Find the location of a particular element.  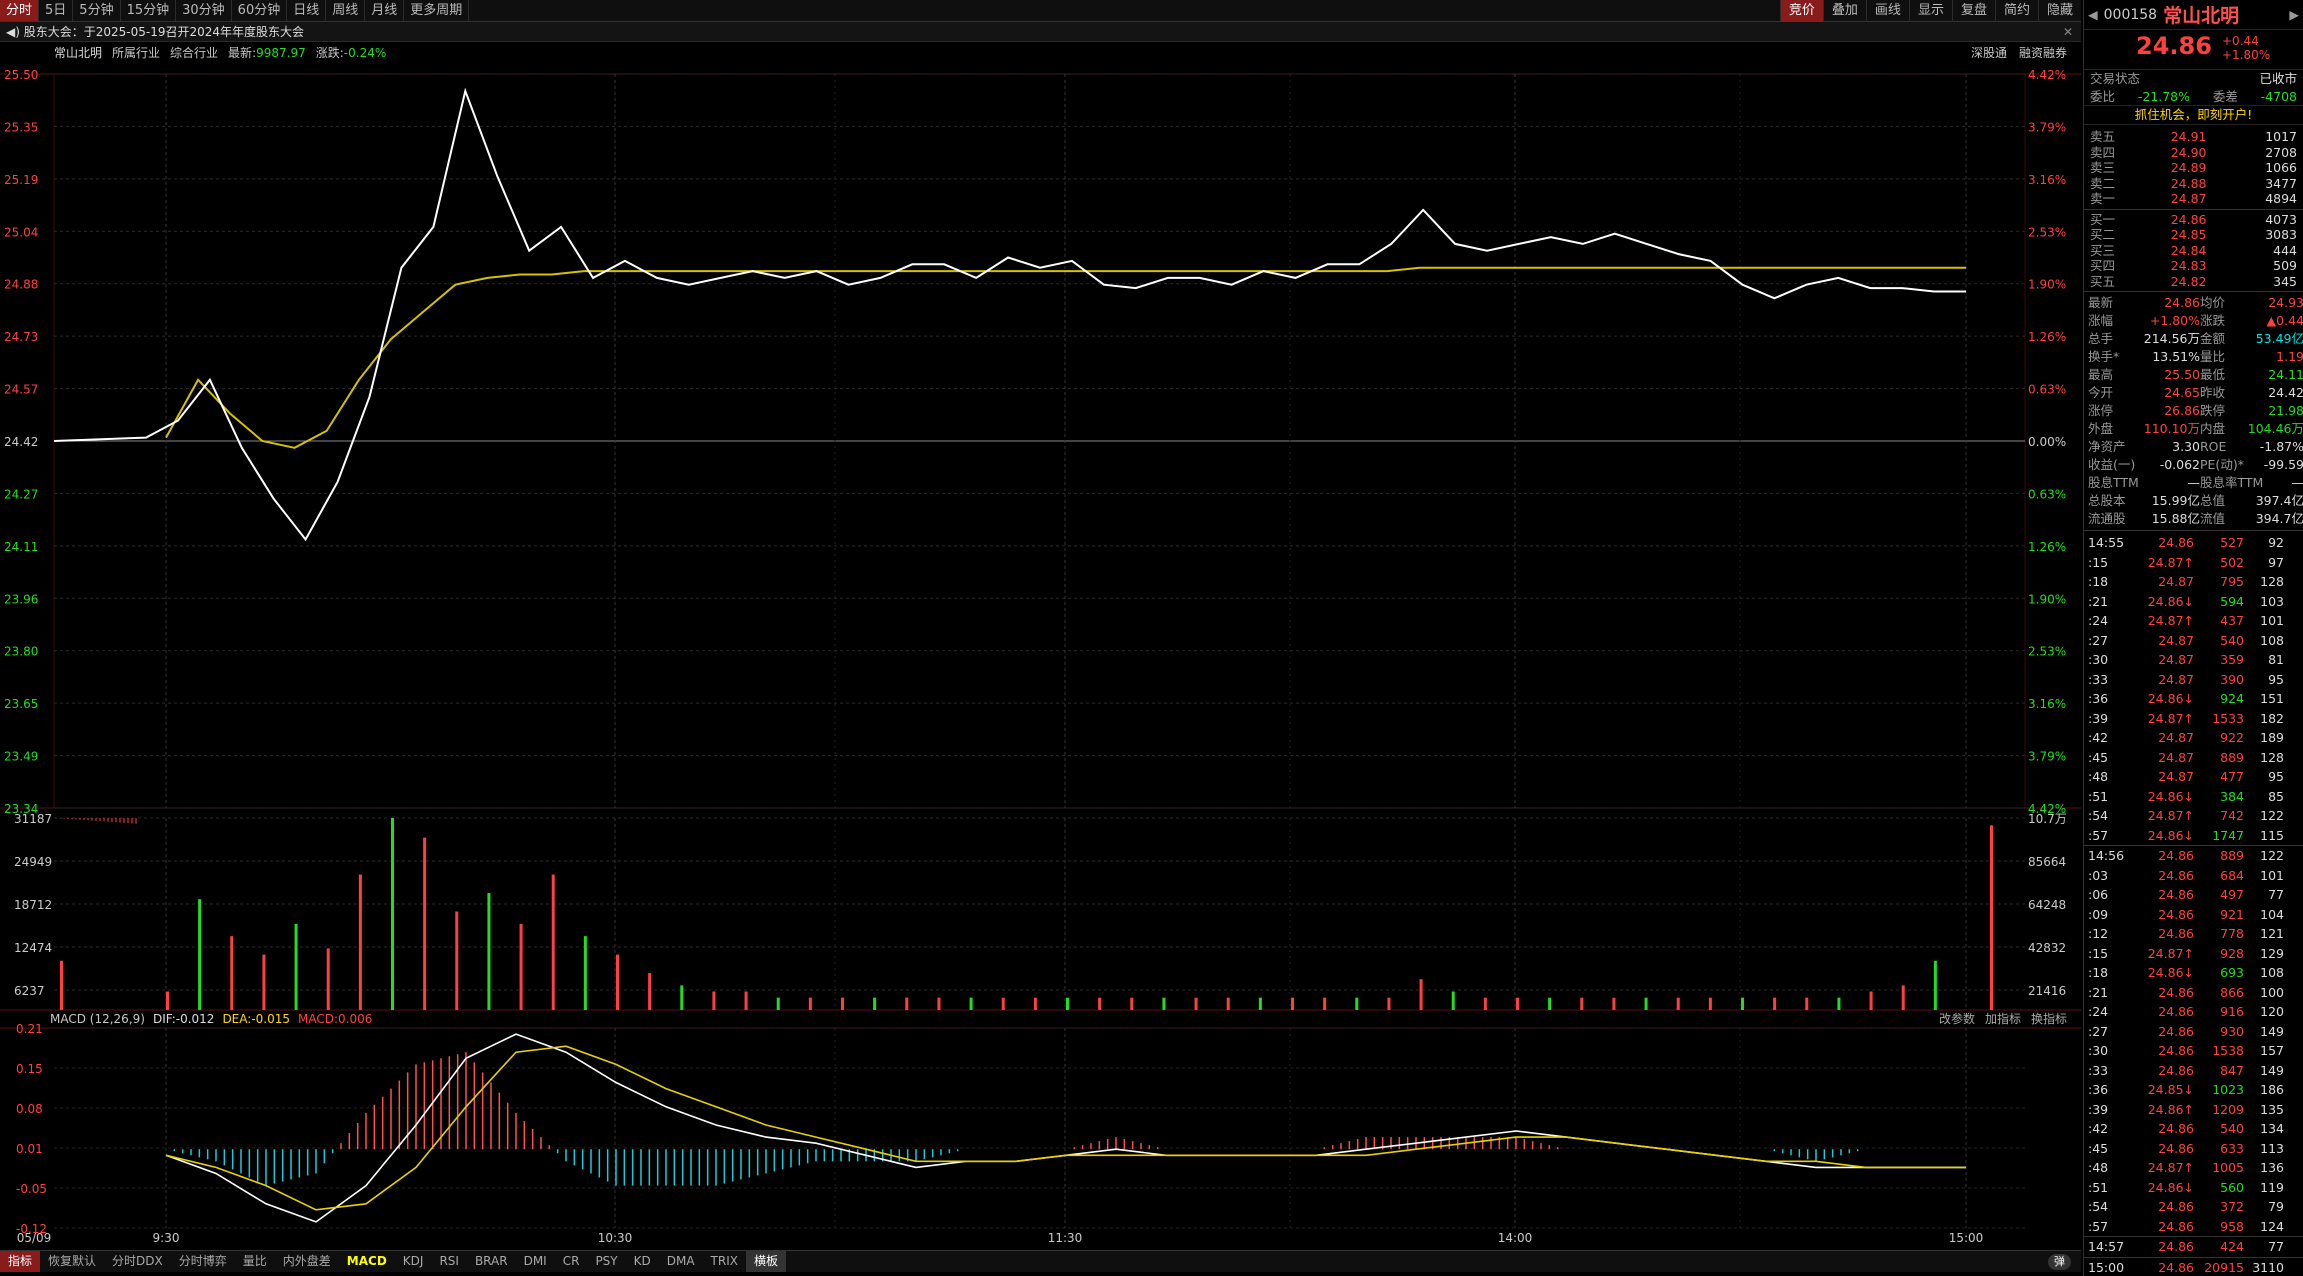

indicator-tab-13: KD is located at coordinates (642, 1261).